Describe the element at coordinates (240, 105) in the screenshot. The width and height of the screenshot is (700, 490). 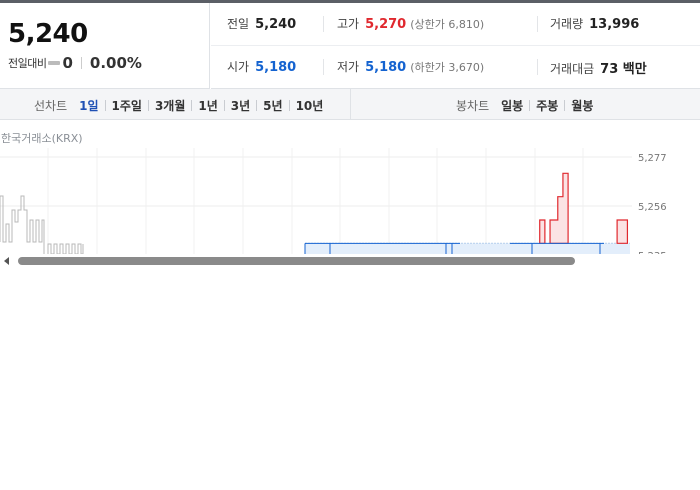
I see `tab-3y: 3년` at that location.